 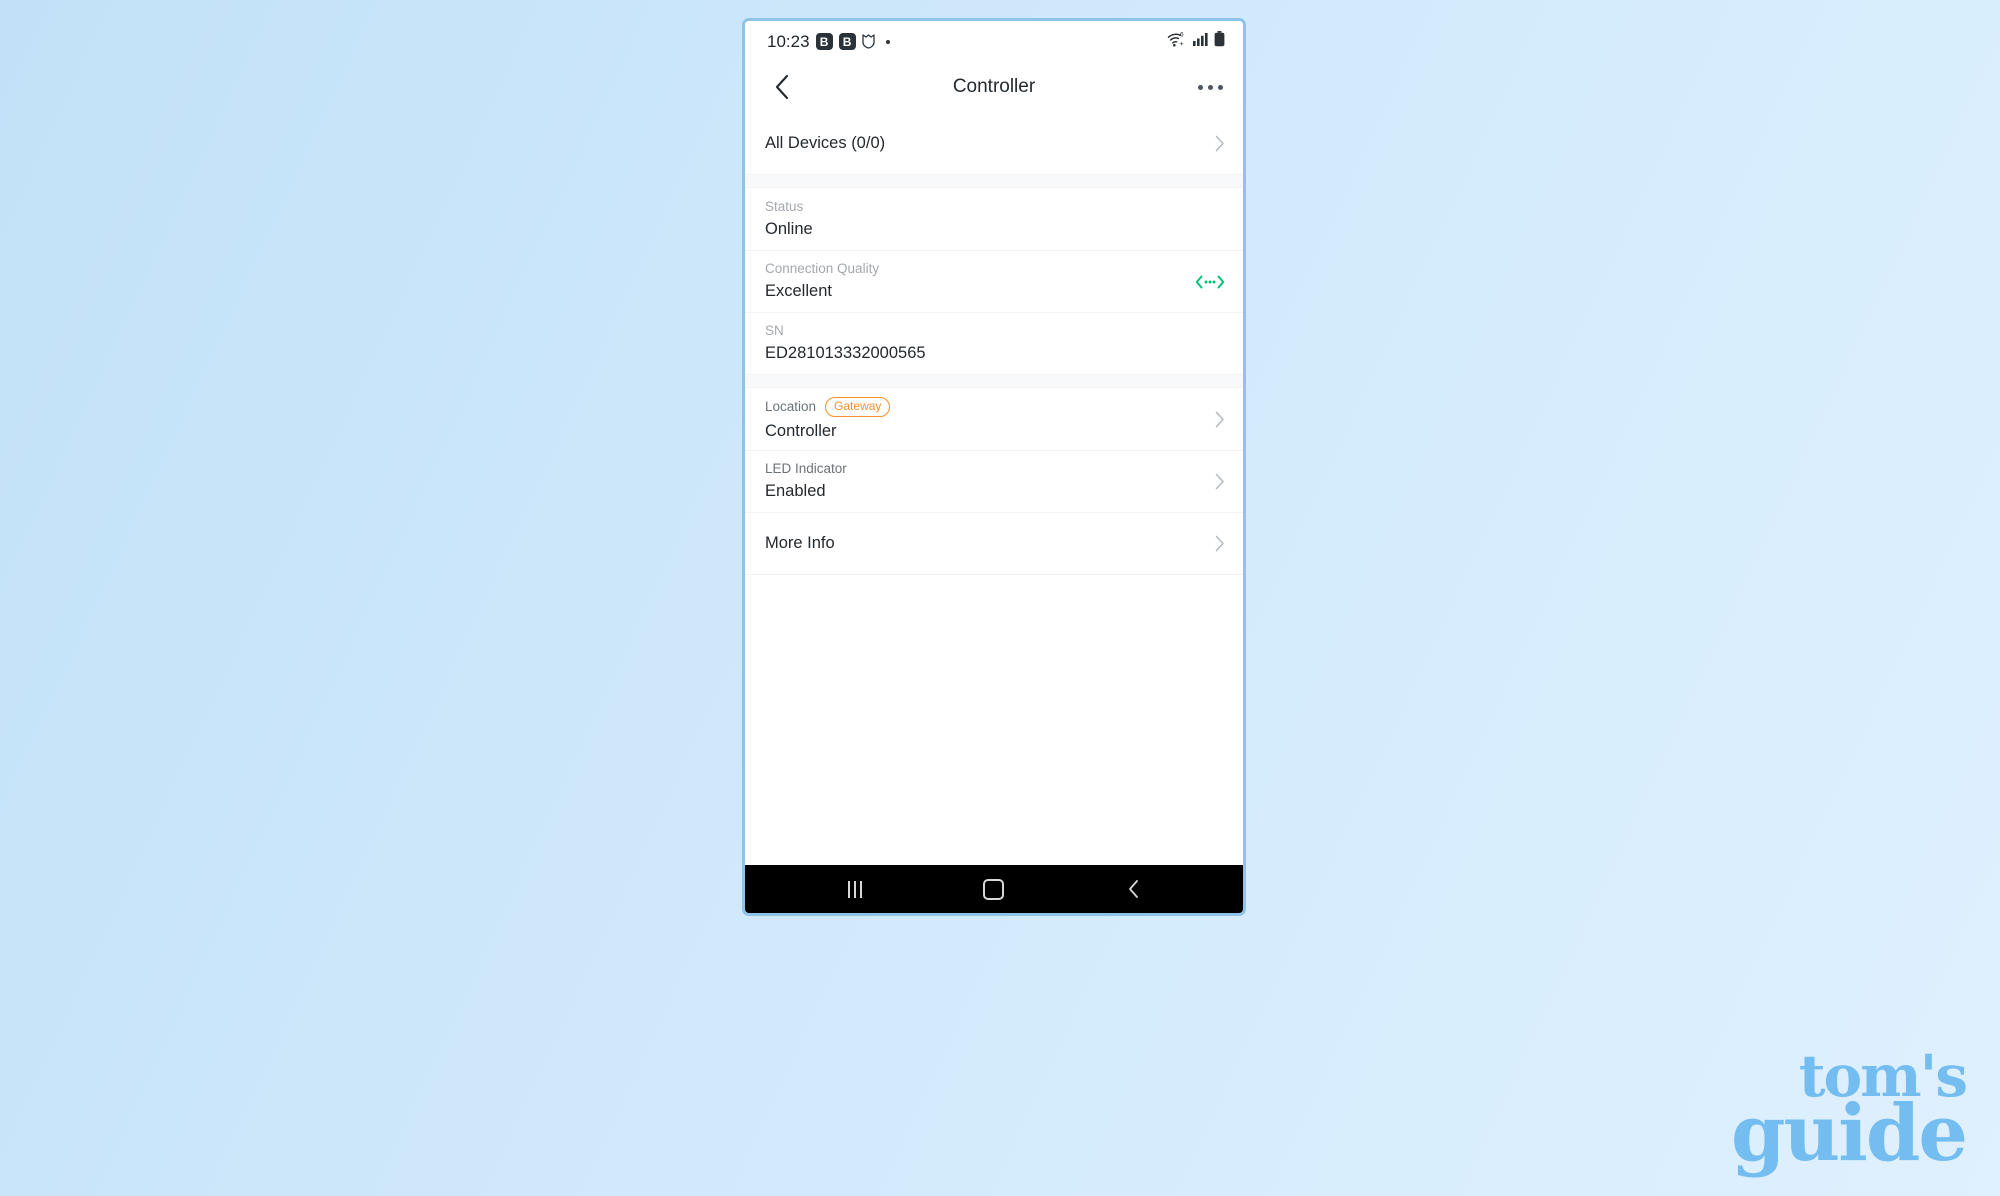 I want to click on back-button, so click(x=782, y=87).